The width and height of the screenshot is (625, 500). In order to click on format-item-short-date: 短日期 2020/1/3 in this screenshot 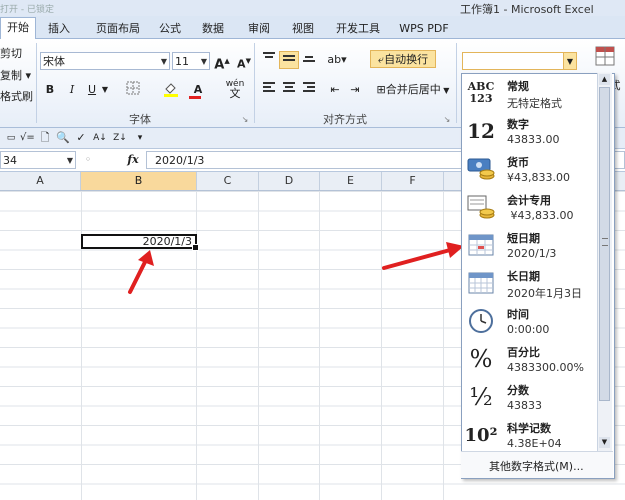, I will do `click(530, 246)`.